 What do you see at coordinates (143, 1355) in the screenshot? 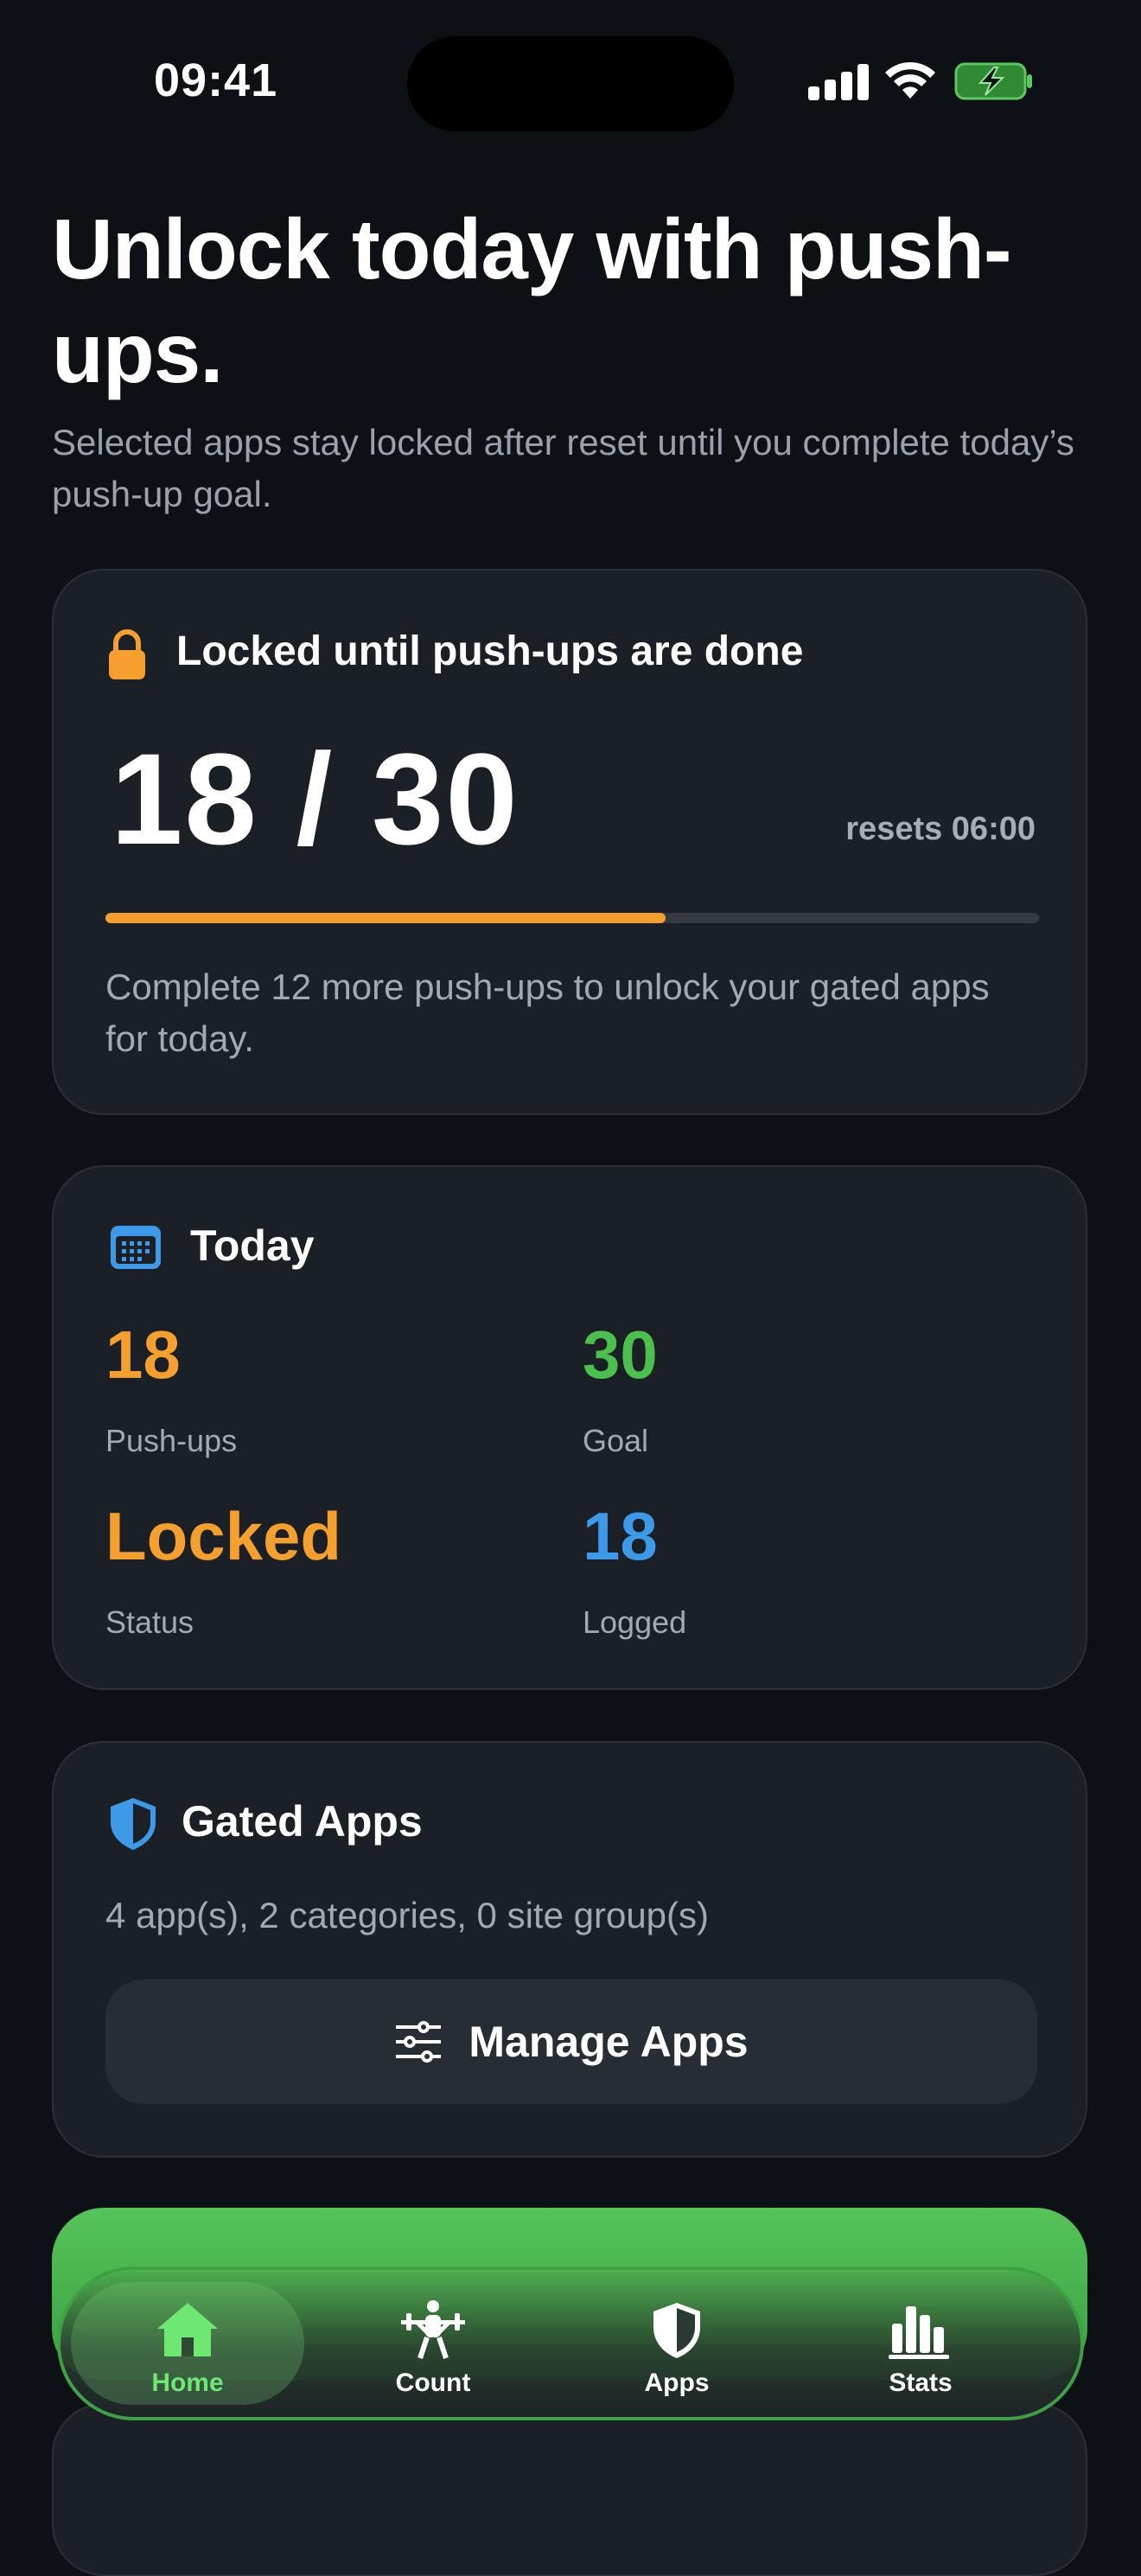
I see `pushups-value: 18` at bounding box center [143, 1355].